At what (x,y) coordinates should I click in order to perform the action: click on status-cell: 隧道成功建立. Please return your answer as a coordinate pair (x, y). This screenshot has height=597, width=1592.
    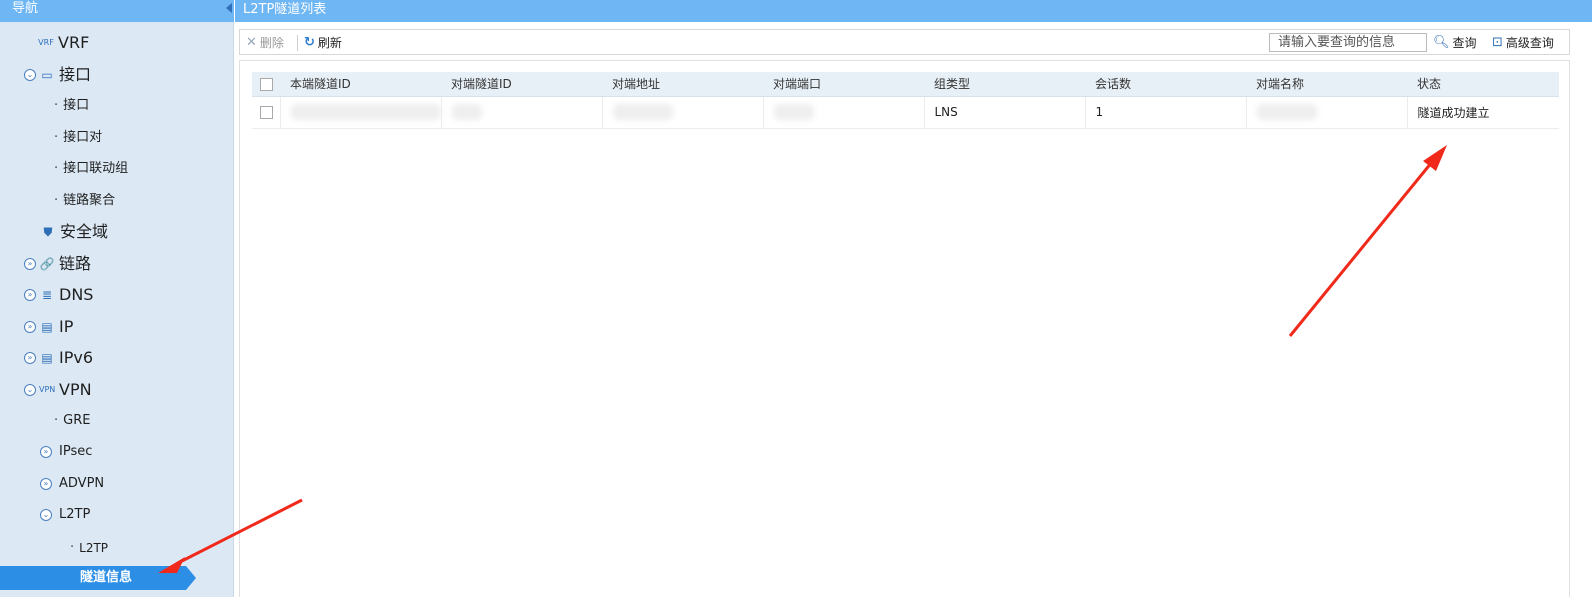
    Looking at the image, I should click on (1483, 112).